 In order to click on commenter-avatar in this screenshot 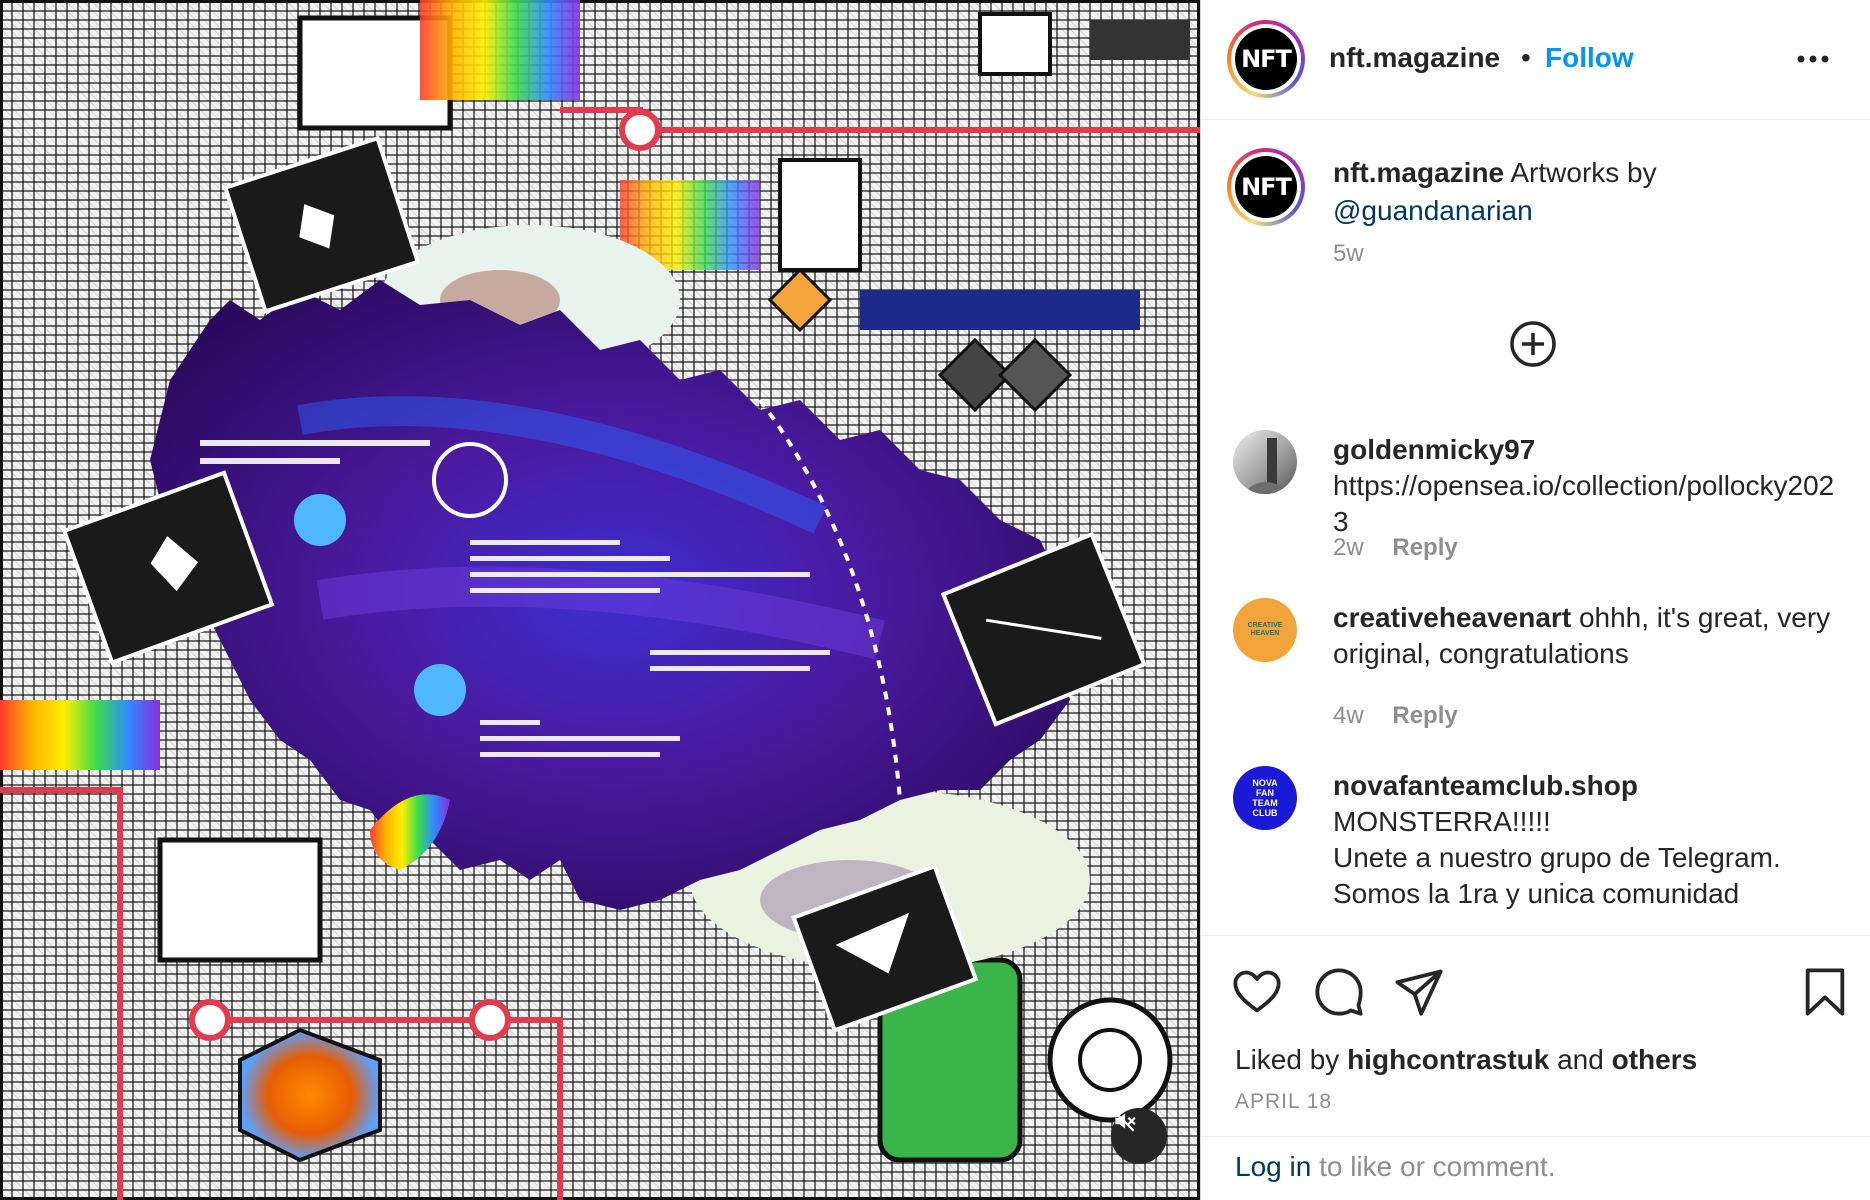, I will do `click(1265, 462)`.